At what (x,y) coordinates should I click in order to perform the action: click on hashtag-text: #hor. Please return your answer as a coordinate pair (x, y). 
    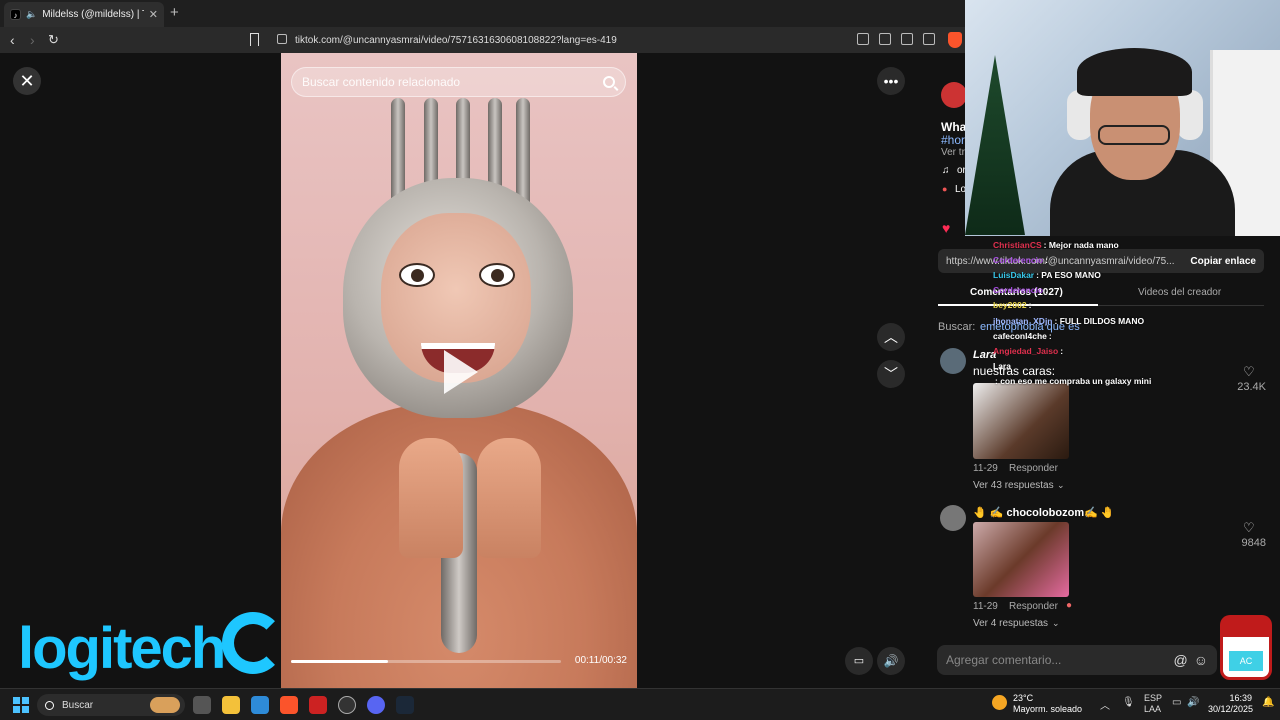
    Looking at the image, I should click on (953, 140).